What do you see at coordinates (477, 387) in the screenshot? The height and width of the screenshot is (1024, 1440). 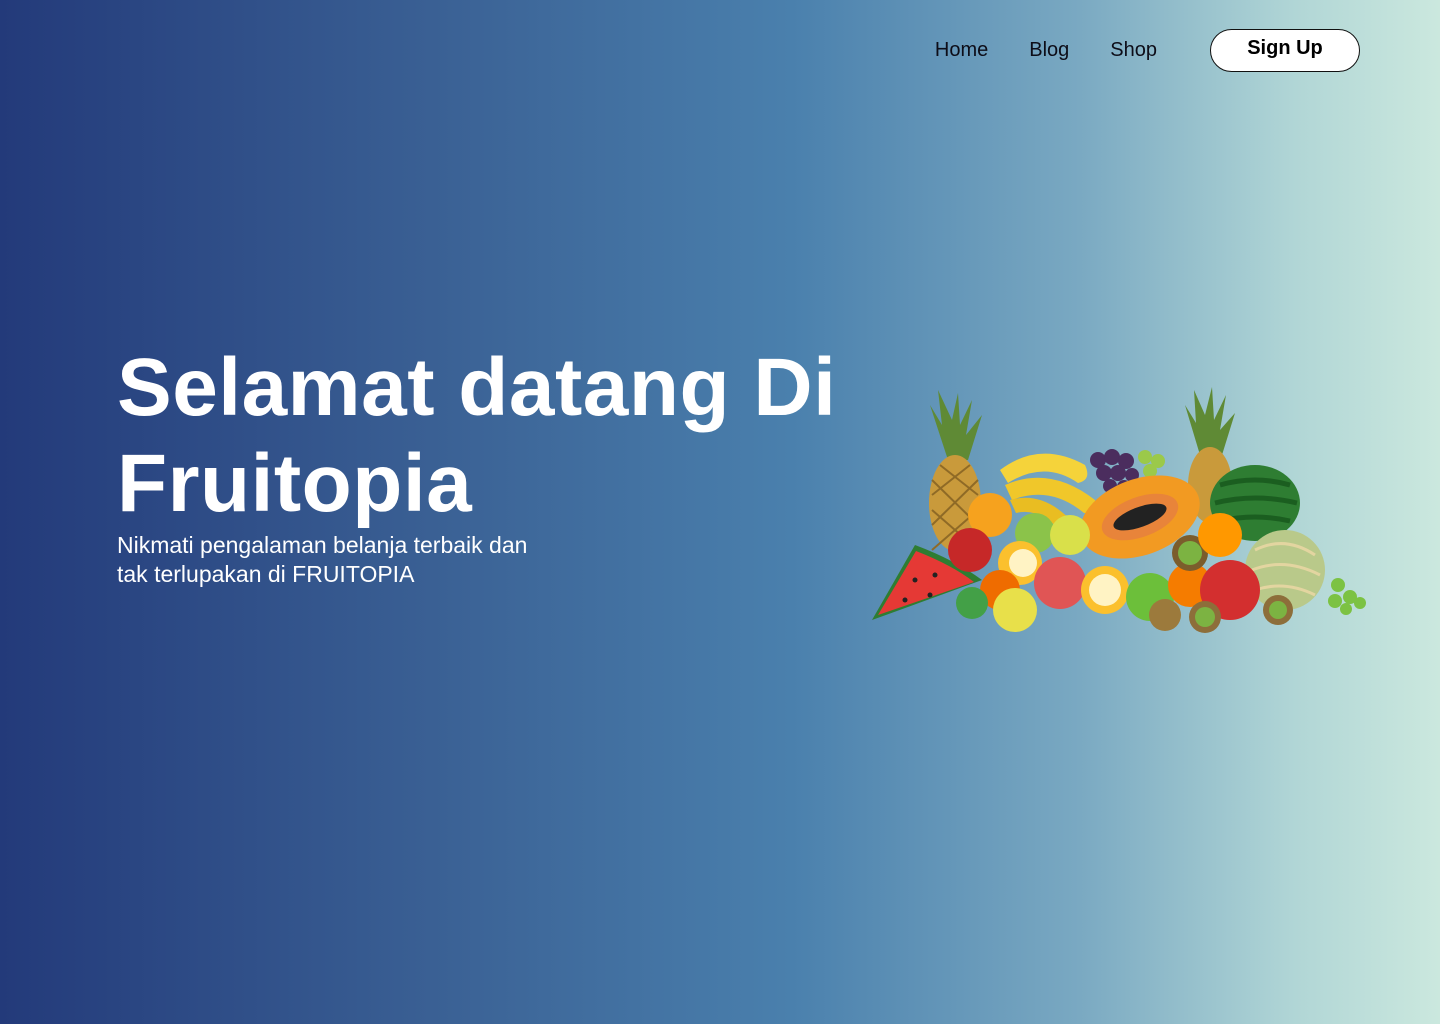 I see `hero-title-line1: Selamat datang Di` at bounding box center [477, 387].